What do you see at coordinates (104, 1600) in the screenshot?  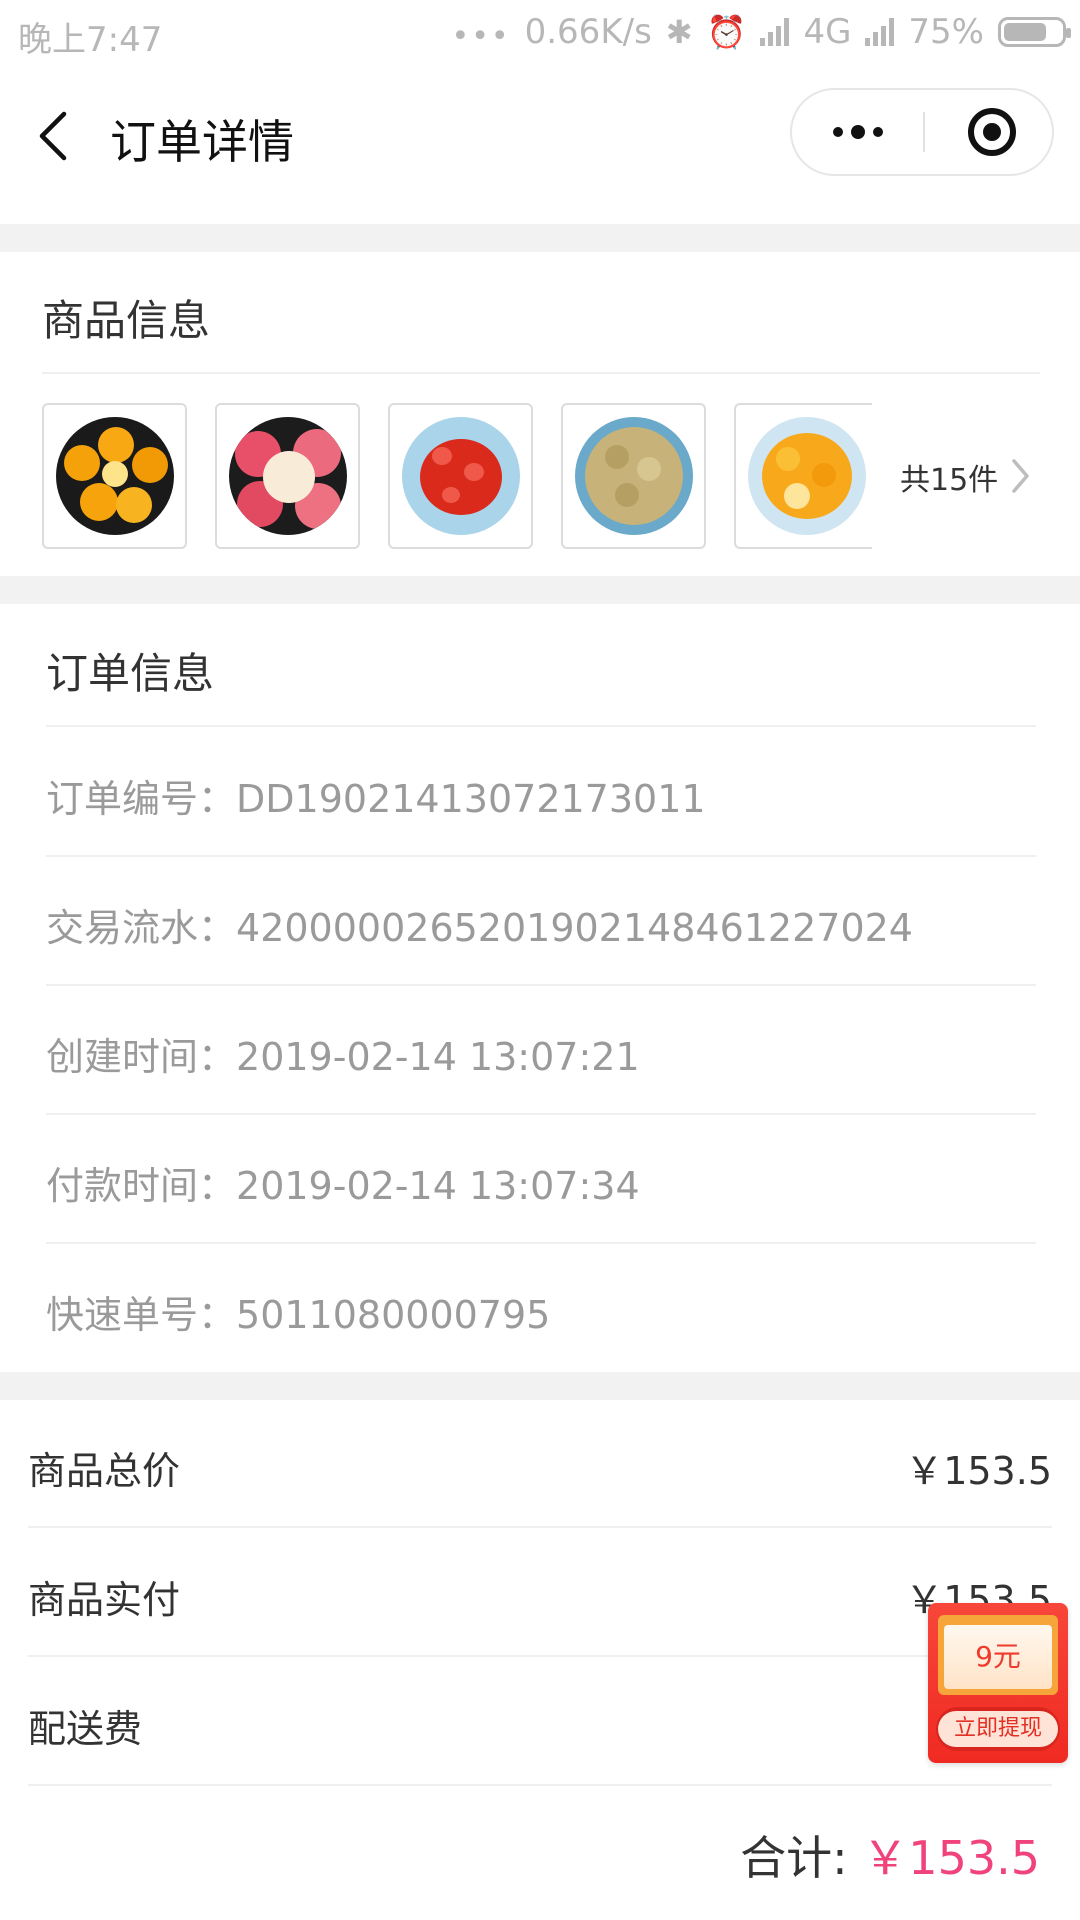 I see `paid-price-label: 商品实付` at bounding box center [104, 1600].